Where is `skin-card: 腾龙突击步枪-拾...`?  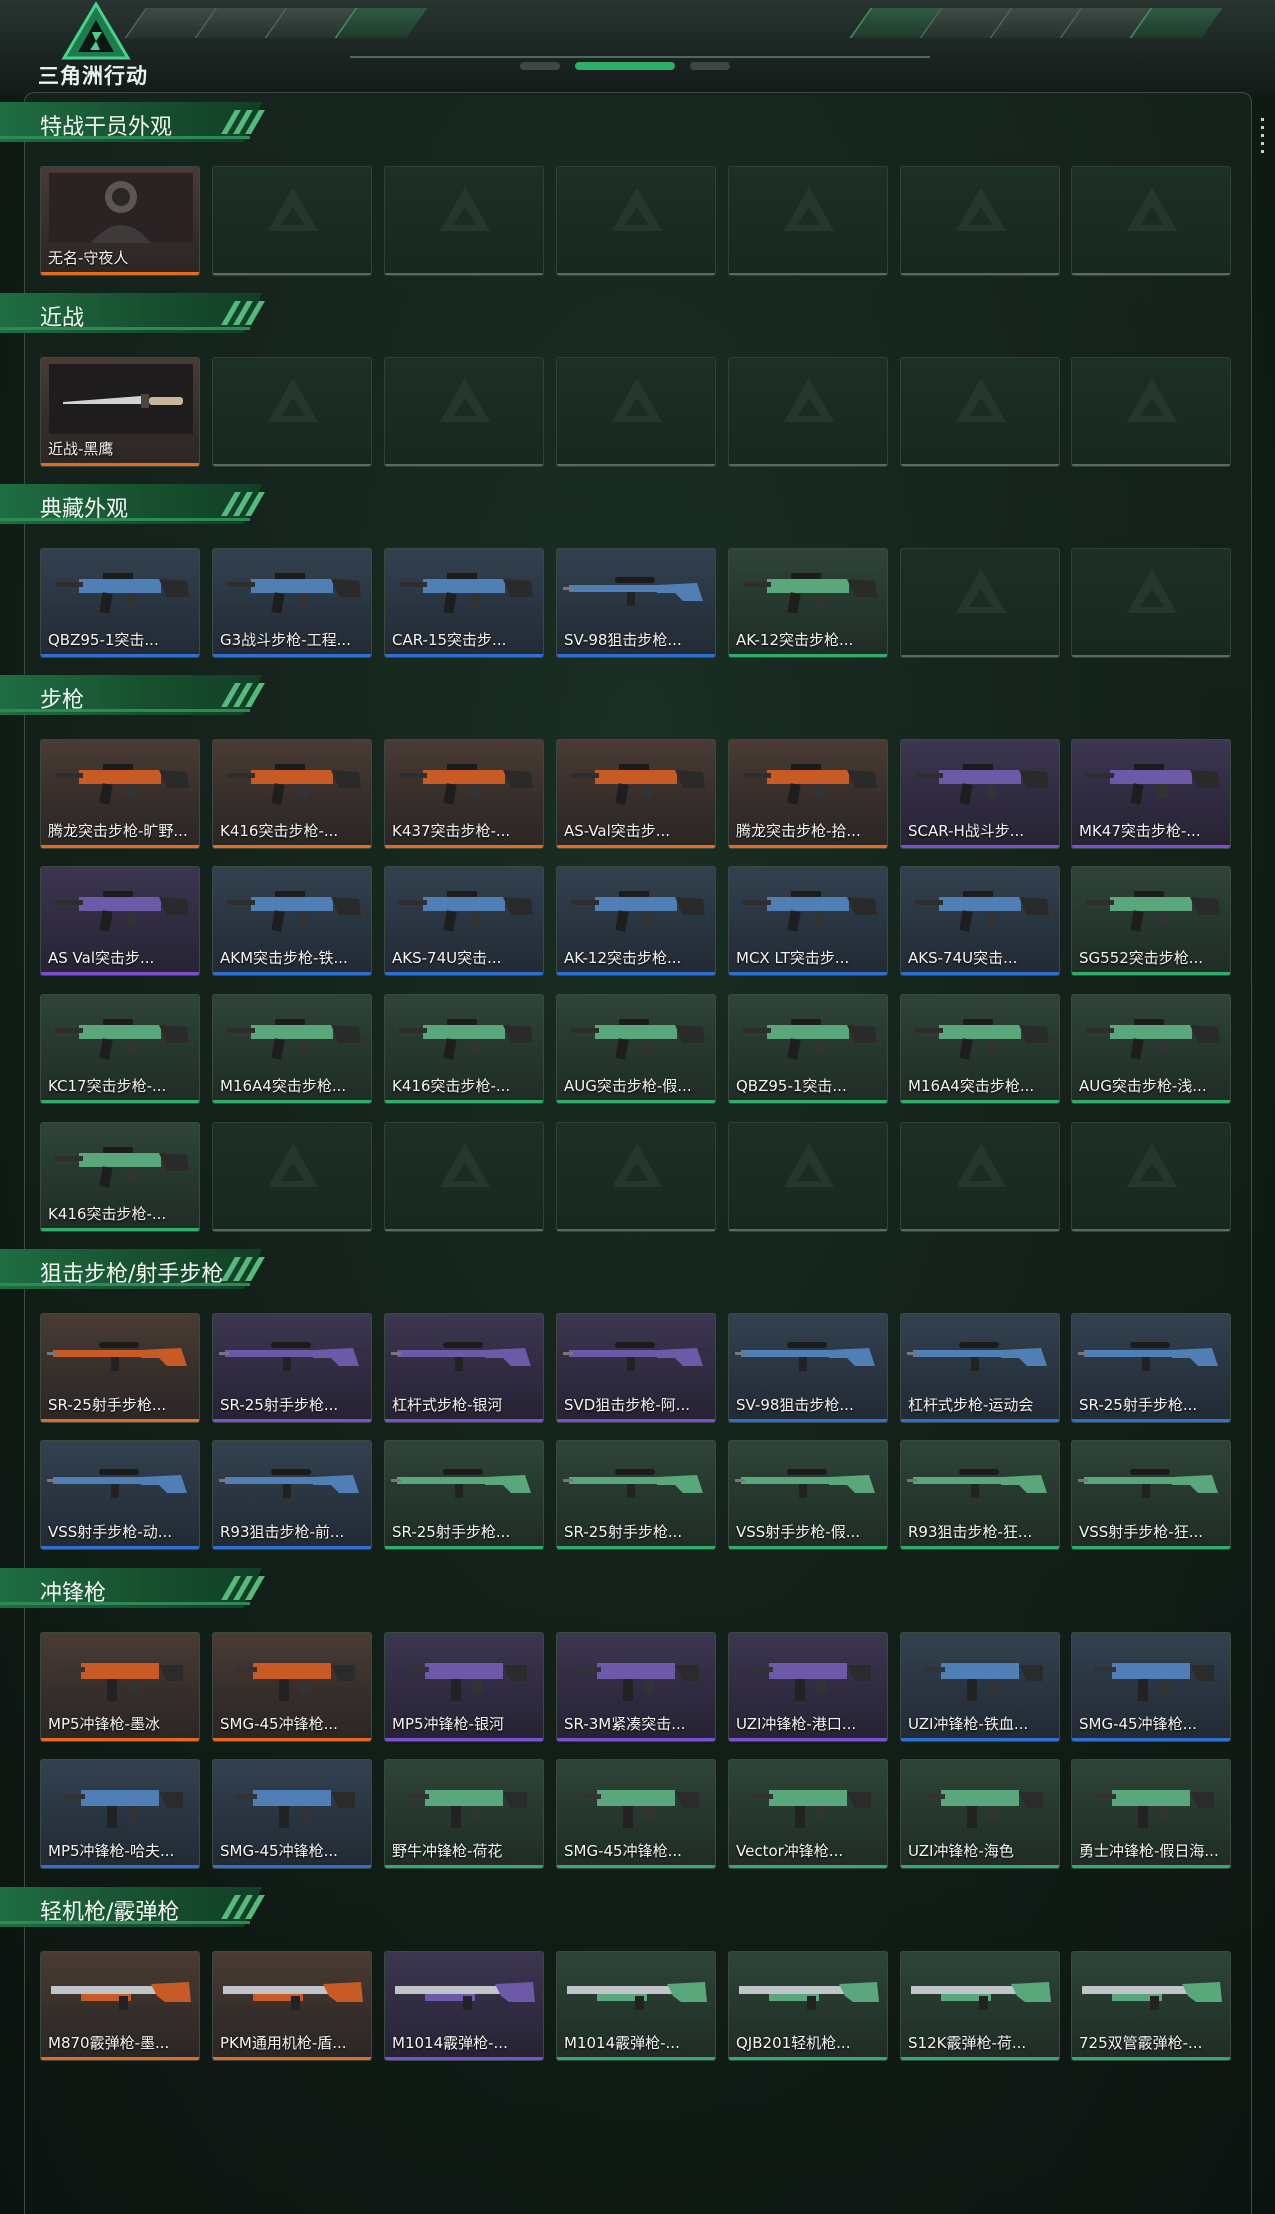 skin-card: 腾龙突击步枪-拾... is located at coordinates (808, 794).